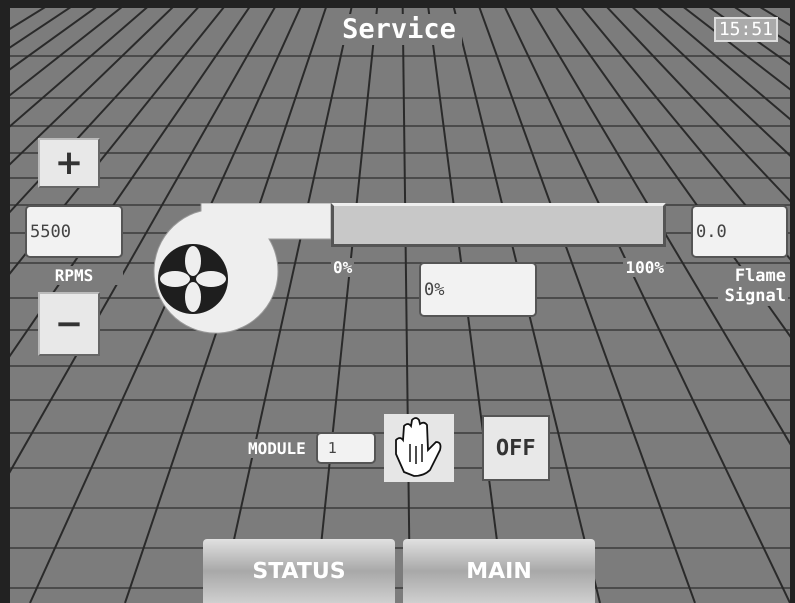 Image resolution: width=795 pixels, height=603 pixels. I want to click on scale-max-label: 100%, so click(644, 267).